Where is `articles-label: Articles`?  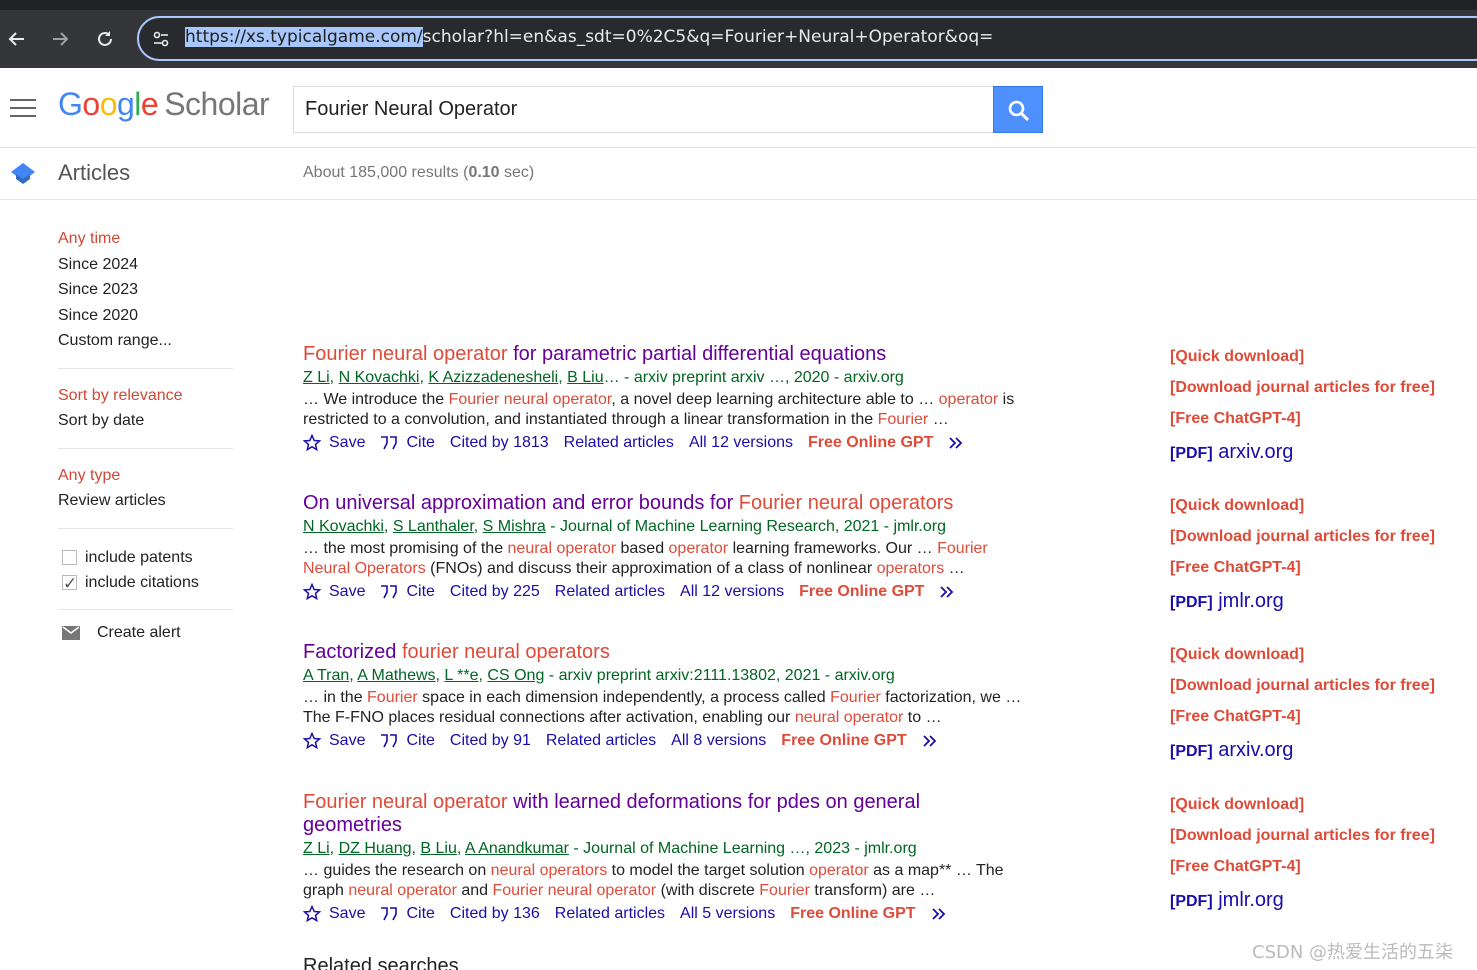 articles-label: Articles is located at coordinates (94, 173).